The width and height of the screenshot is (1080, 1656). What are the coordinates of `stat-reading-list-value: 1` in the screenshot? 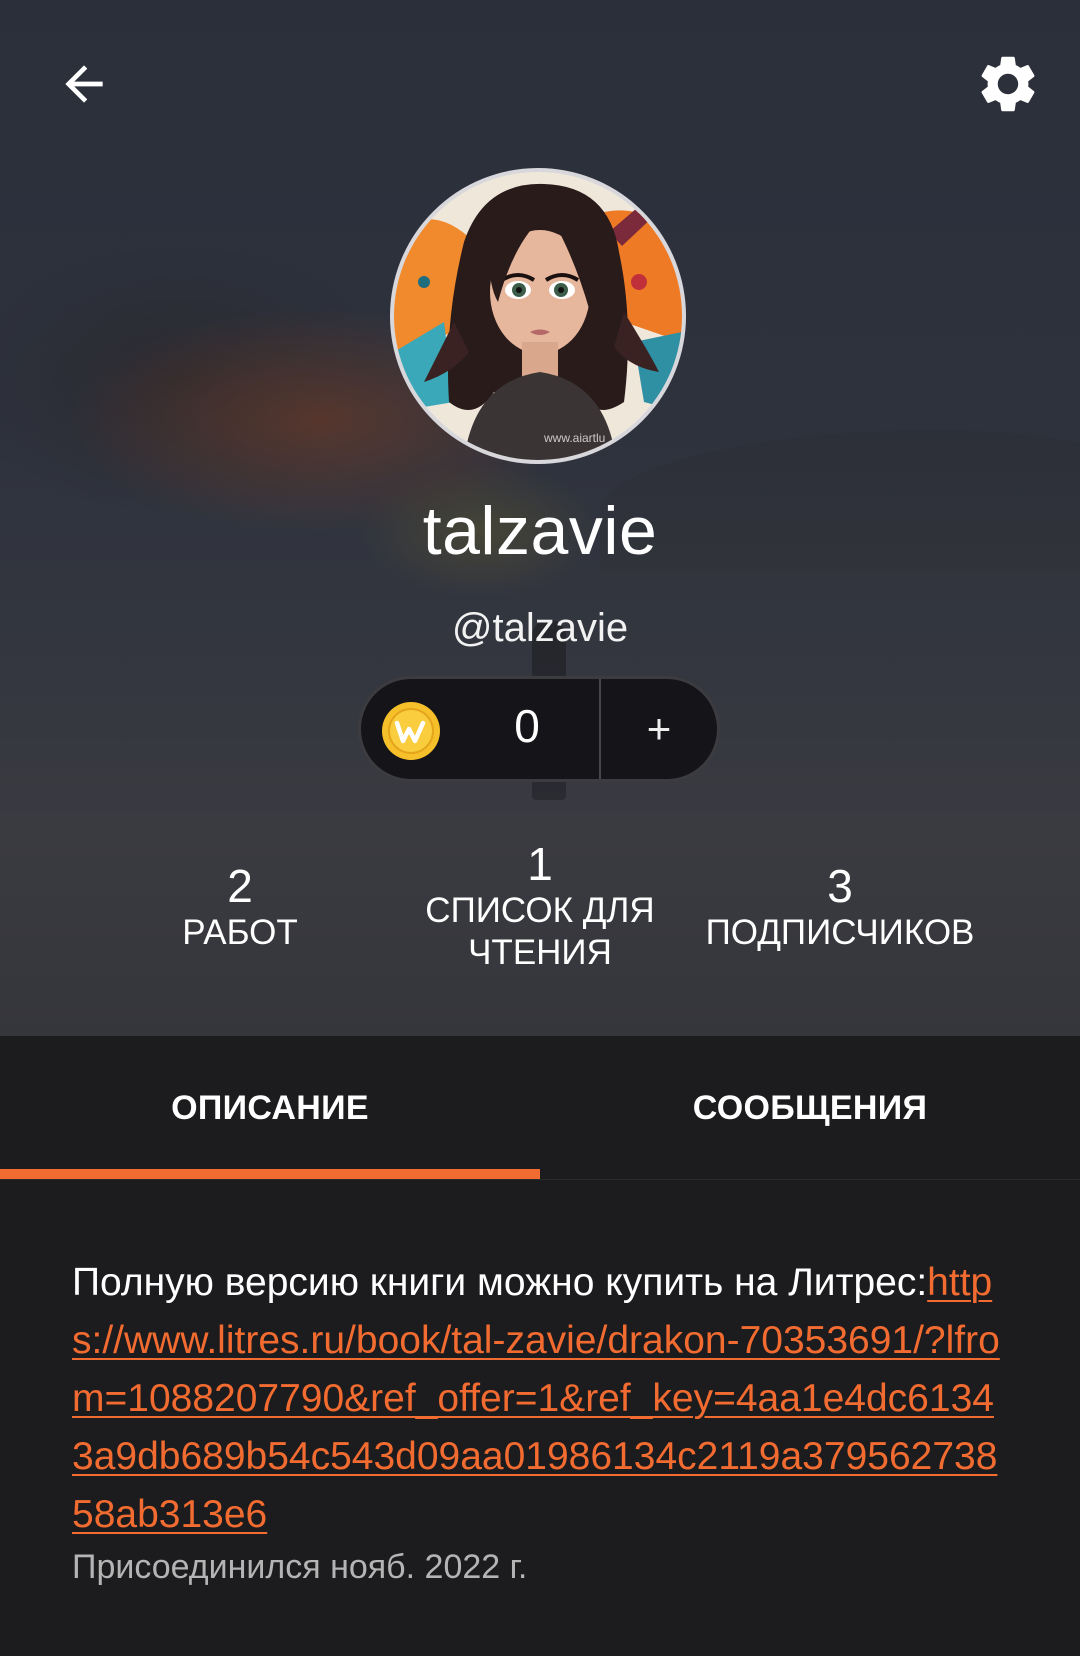 It's located at (540, 864).